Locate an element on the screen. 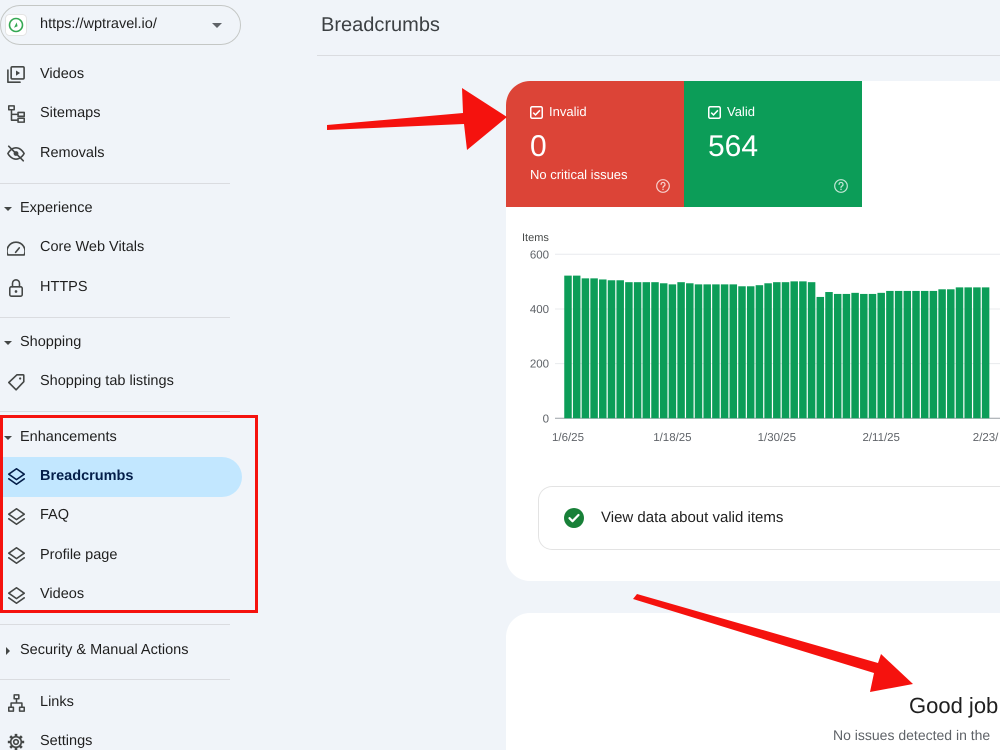  sitemap-icon is located at coordinates (16, 114).